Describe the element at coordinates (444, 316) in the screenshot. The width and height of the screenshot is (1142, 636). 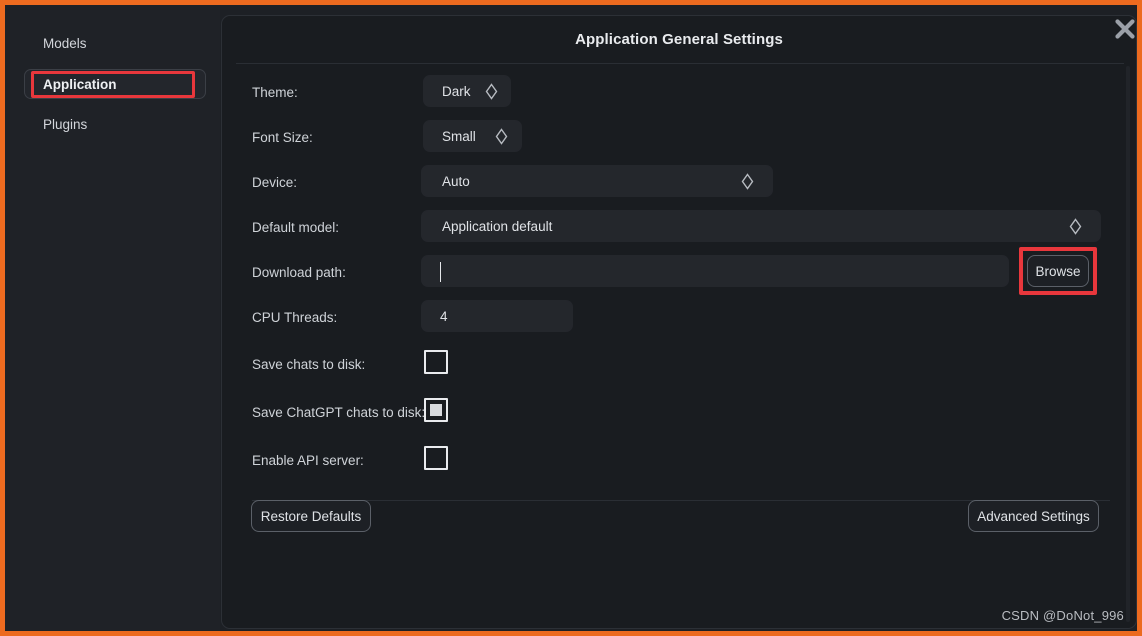
I see `cpu-threads-value: 4` at that location.